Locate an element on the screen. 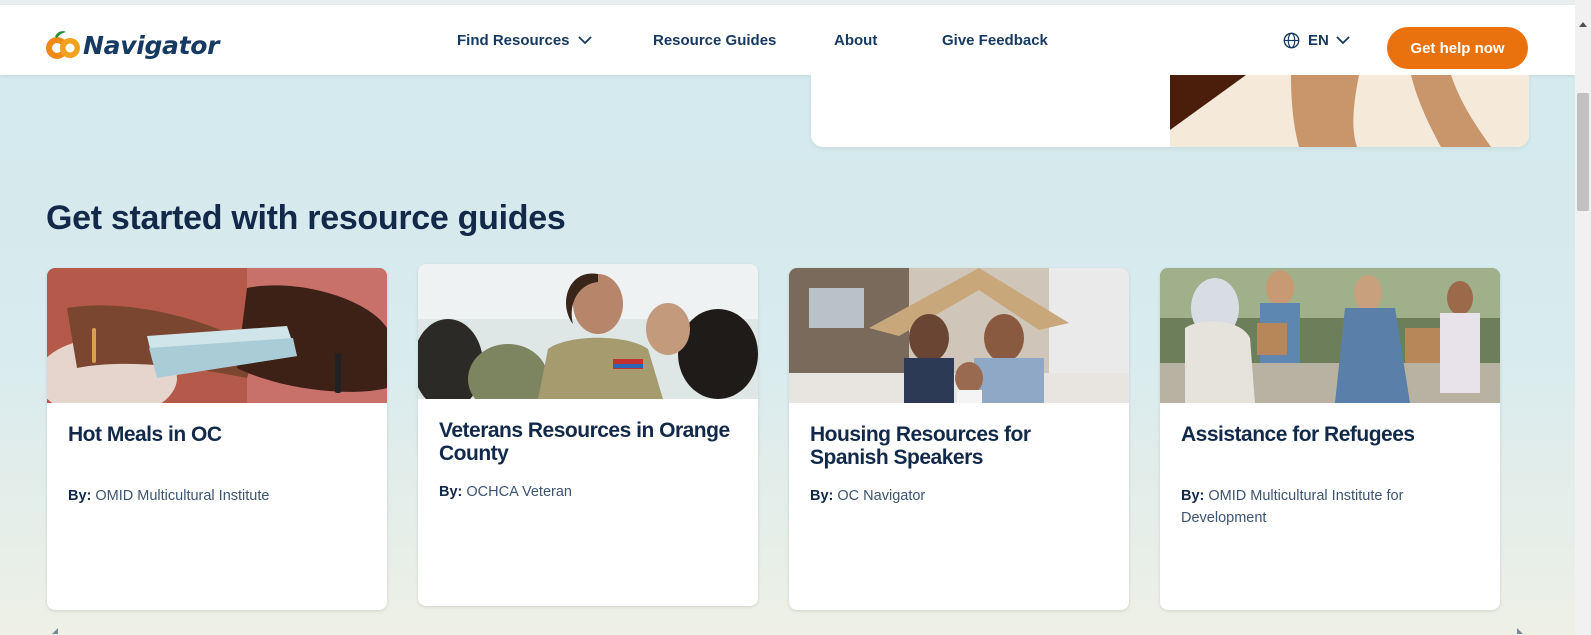  vertical-scrollbar is located at coordinates (1583, 317).